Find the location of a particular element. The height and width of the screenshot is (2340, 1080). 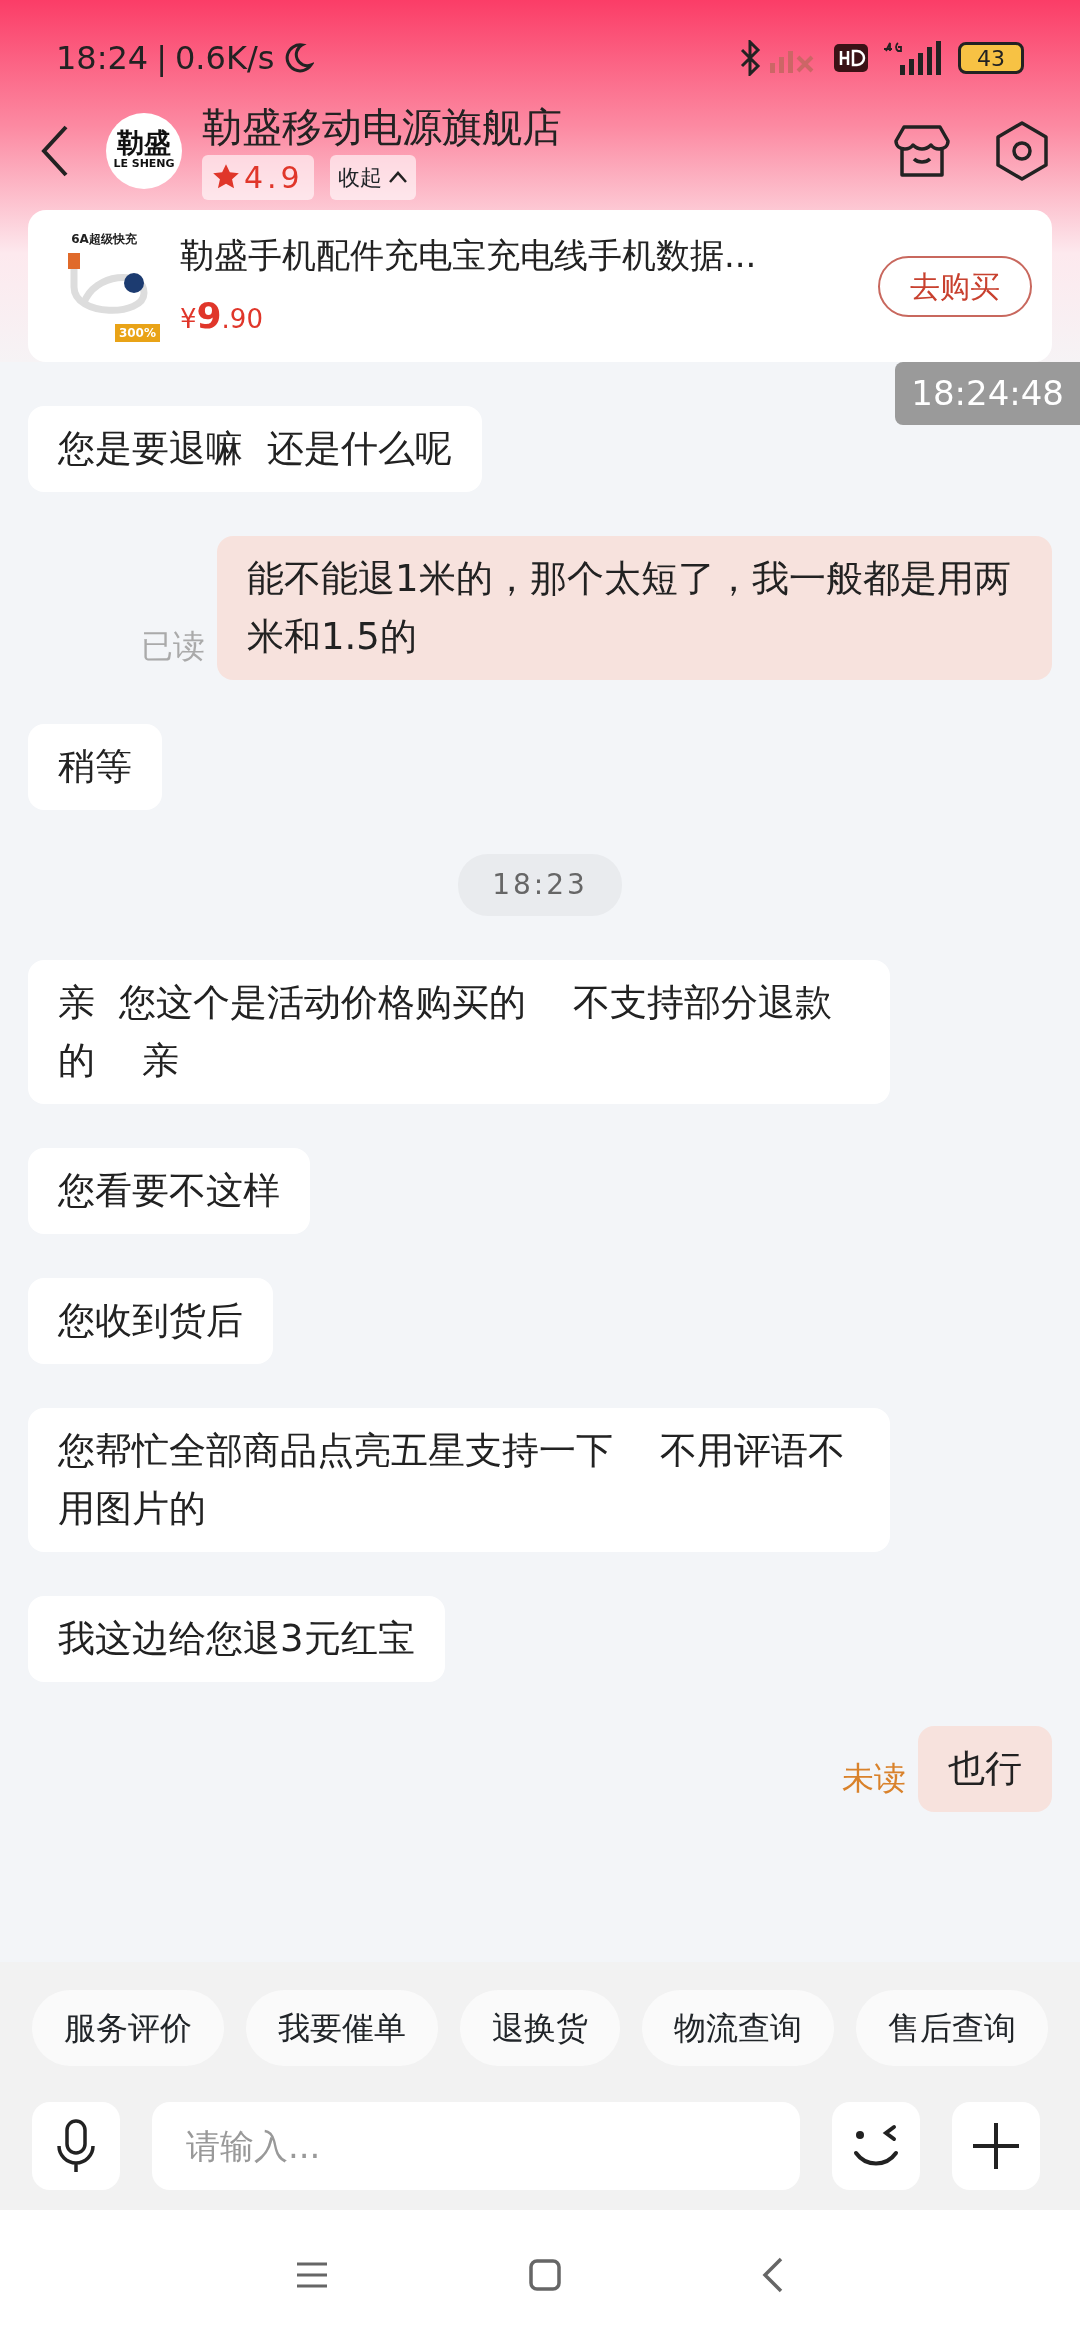

message-bubble: 您收到货后 is located at coordinates (150, 1321).